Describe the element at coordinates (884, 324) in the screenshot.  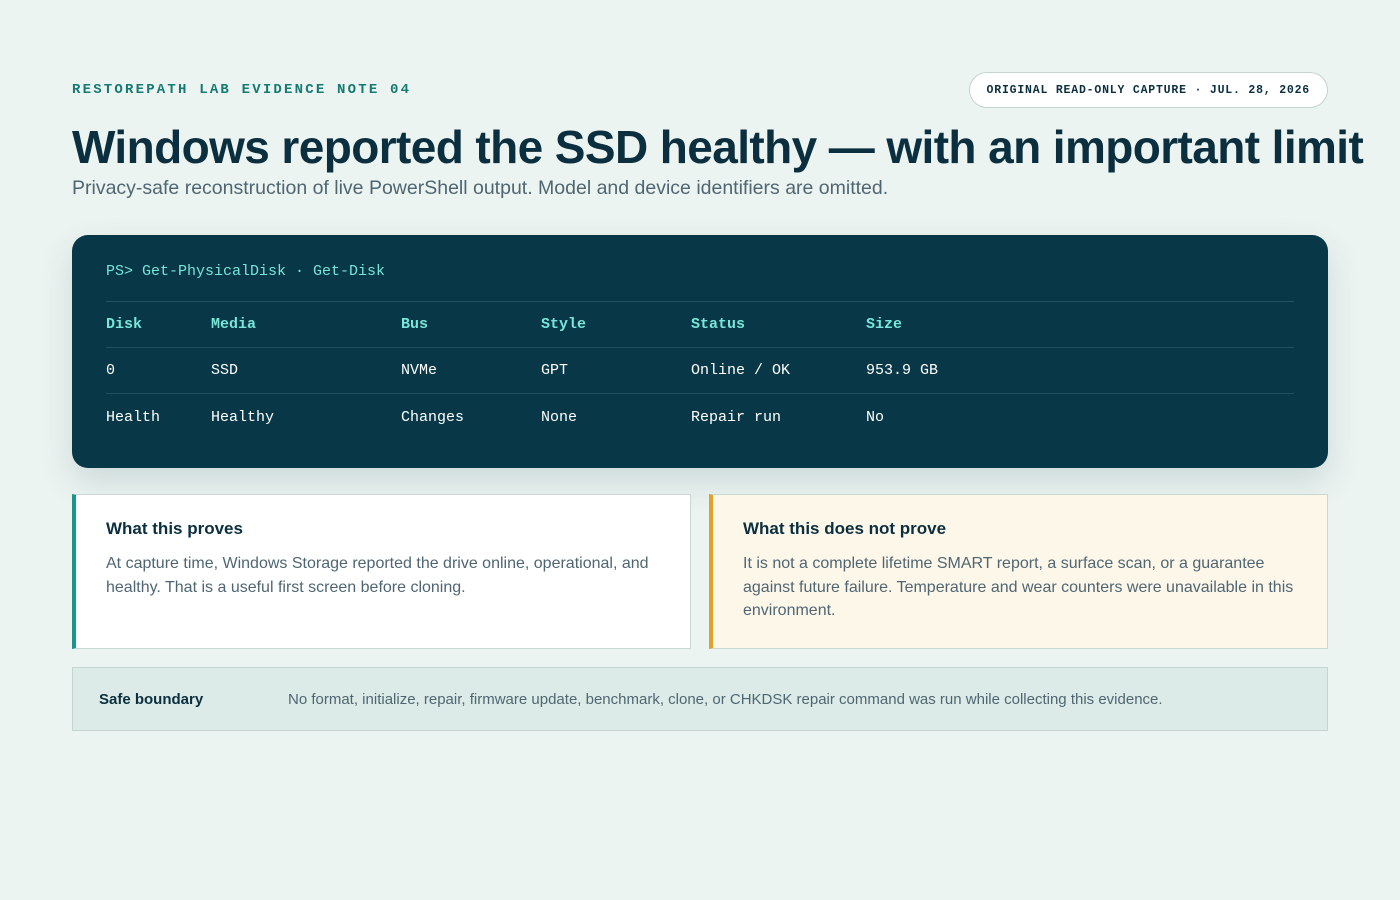
I see `column-header-size: Size` at that location.